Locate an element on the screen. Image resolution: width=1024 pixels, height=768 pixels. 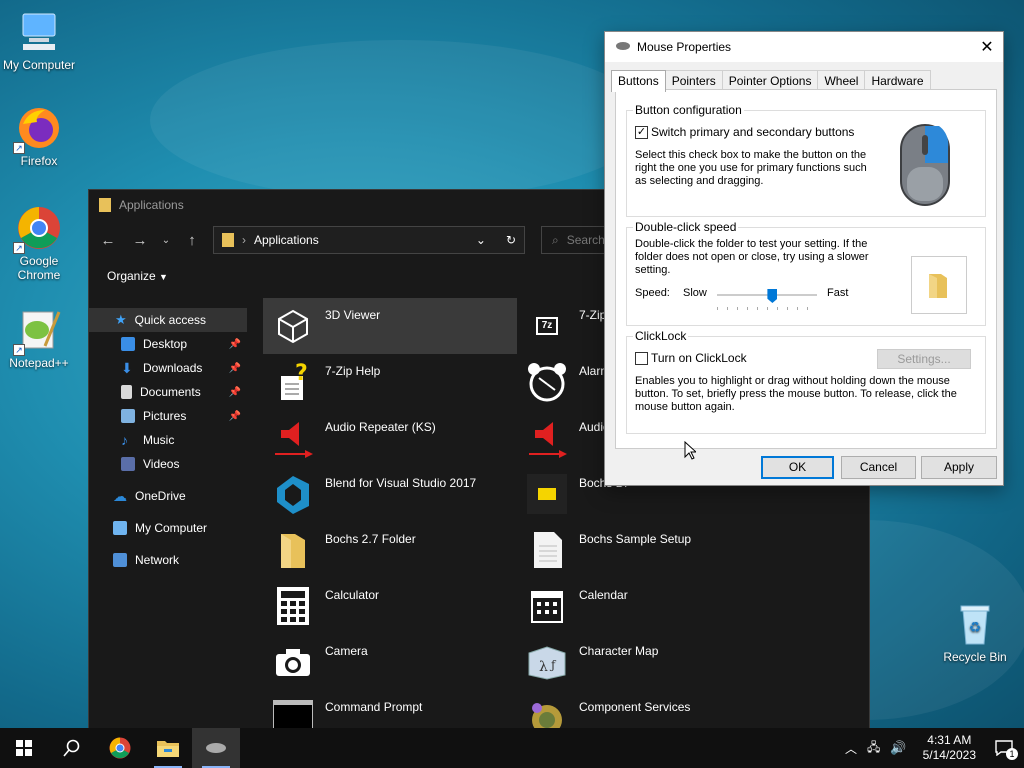
notepadpp-icon: ↗ is located at coordinates (38, 331).